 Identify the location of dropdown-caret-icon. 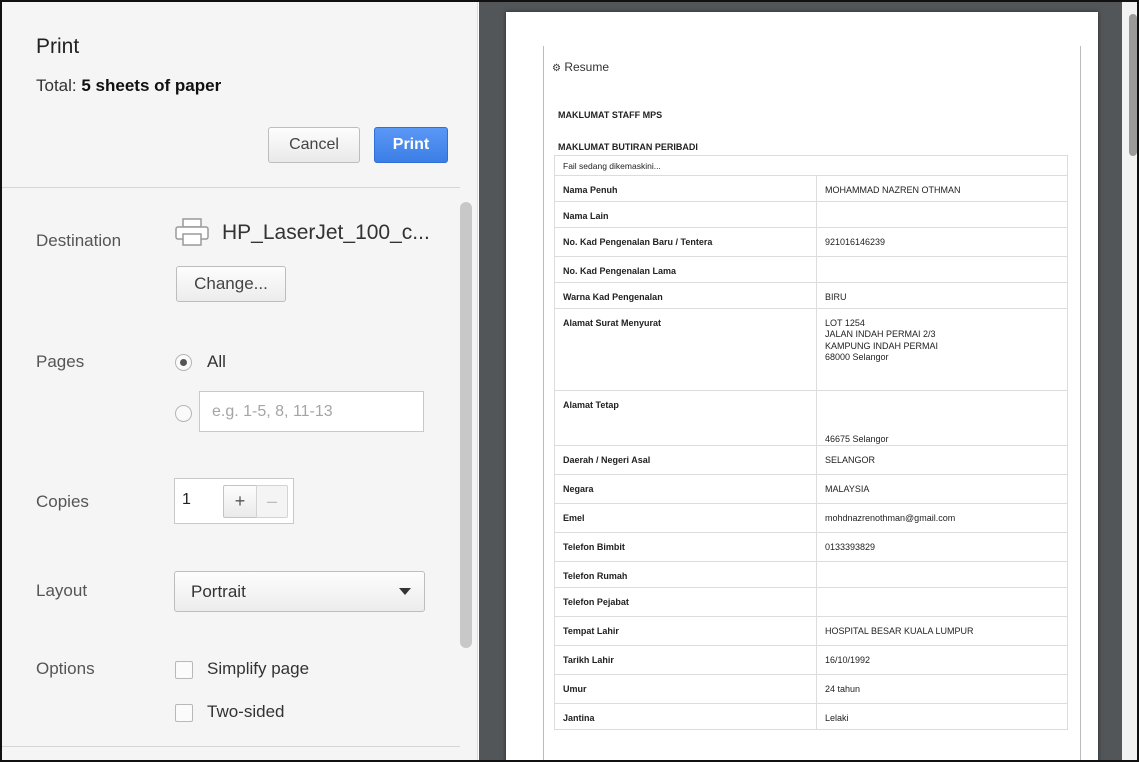
(405, 591).